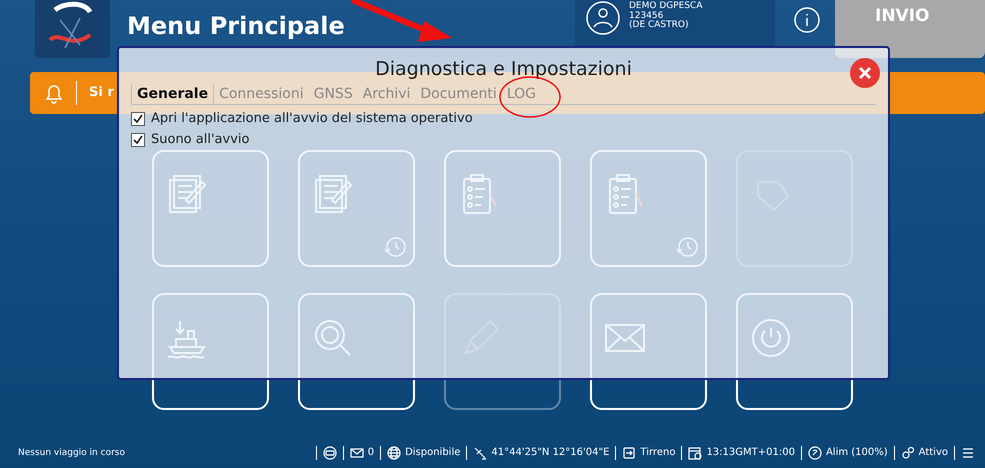 The width and height of the screenshot is (985, 468). Describe the element at coordinates (371, 453) in the screenshot. I see `status-text: 0` at that location.